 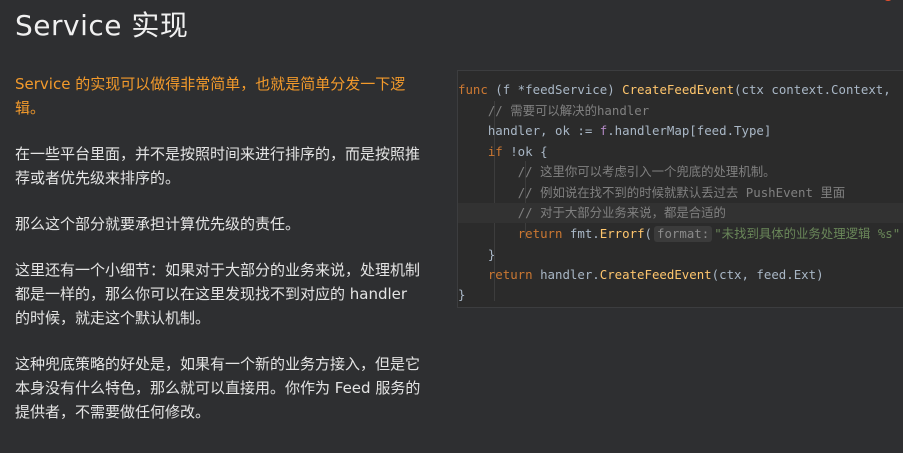 I want to click on code-line-7: // 对于大部分业务来说，都是合适的, so click(x=680, y=213).